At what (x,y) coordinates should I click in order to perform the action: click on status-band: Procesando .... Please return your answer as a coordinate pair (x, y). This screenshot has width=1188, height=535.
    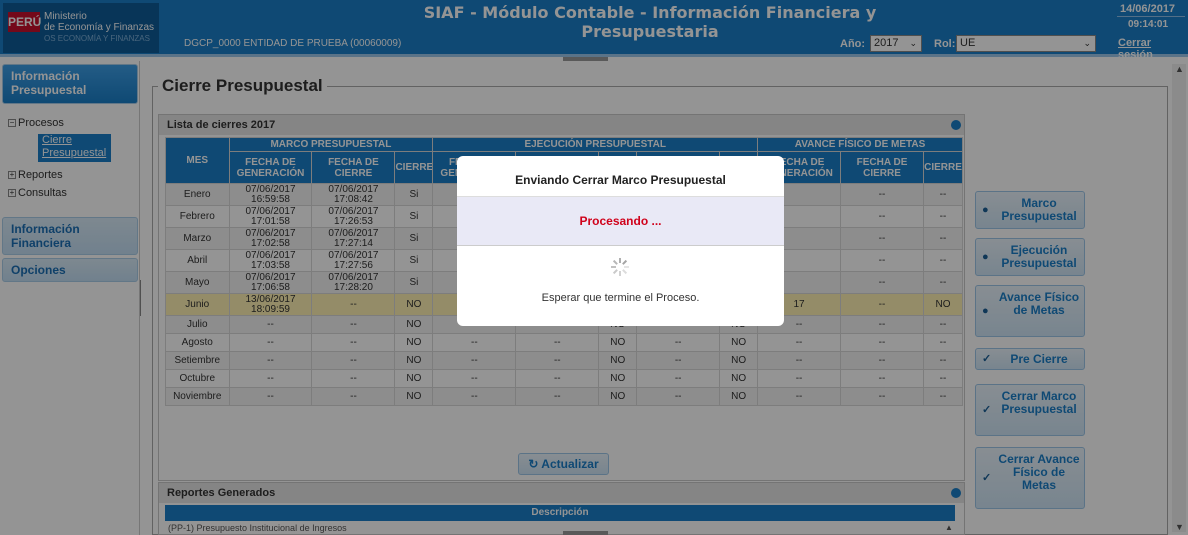
    Looking at the image, I should click on (620, 221).